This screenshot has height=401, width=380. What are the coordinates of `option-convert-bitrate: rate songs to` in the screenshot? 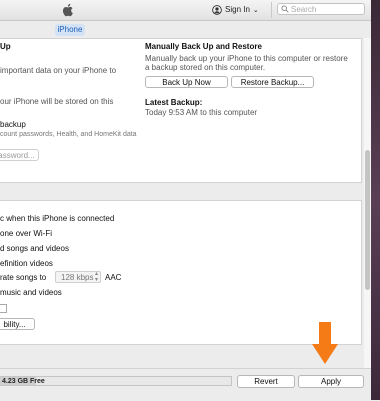 It's located at (23, 277).